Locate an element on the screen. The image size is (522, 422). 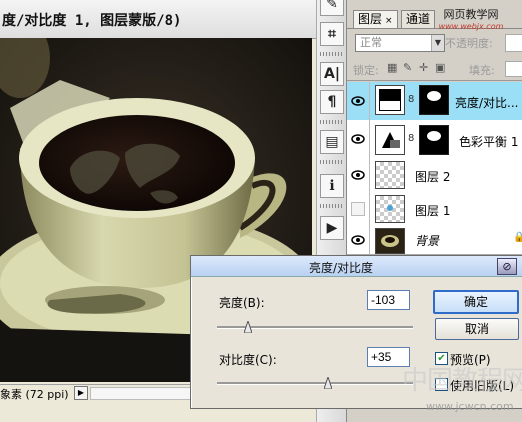
preview-label: 预览(P) is located at coordinates (470, 360).